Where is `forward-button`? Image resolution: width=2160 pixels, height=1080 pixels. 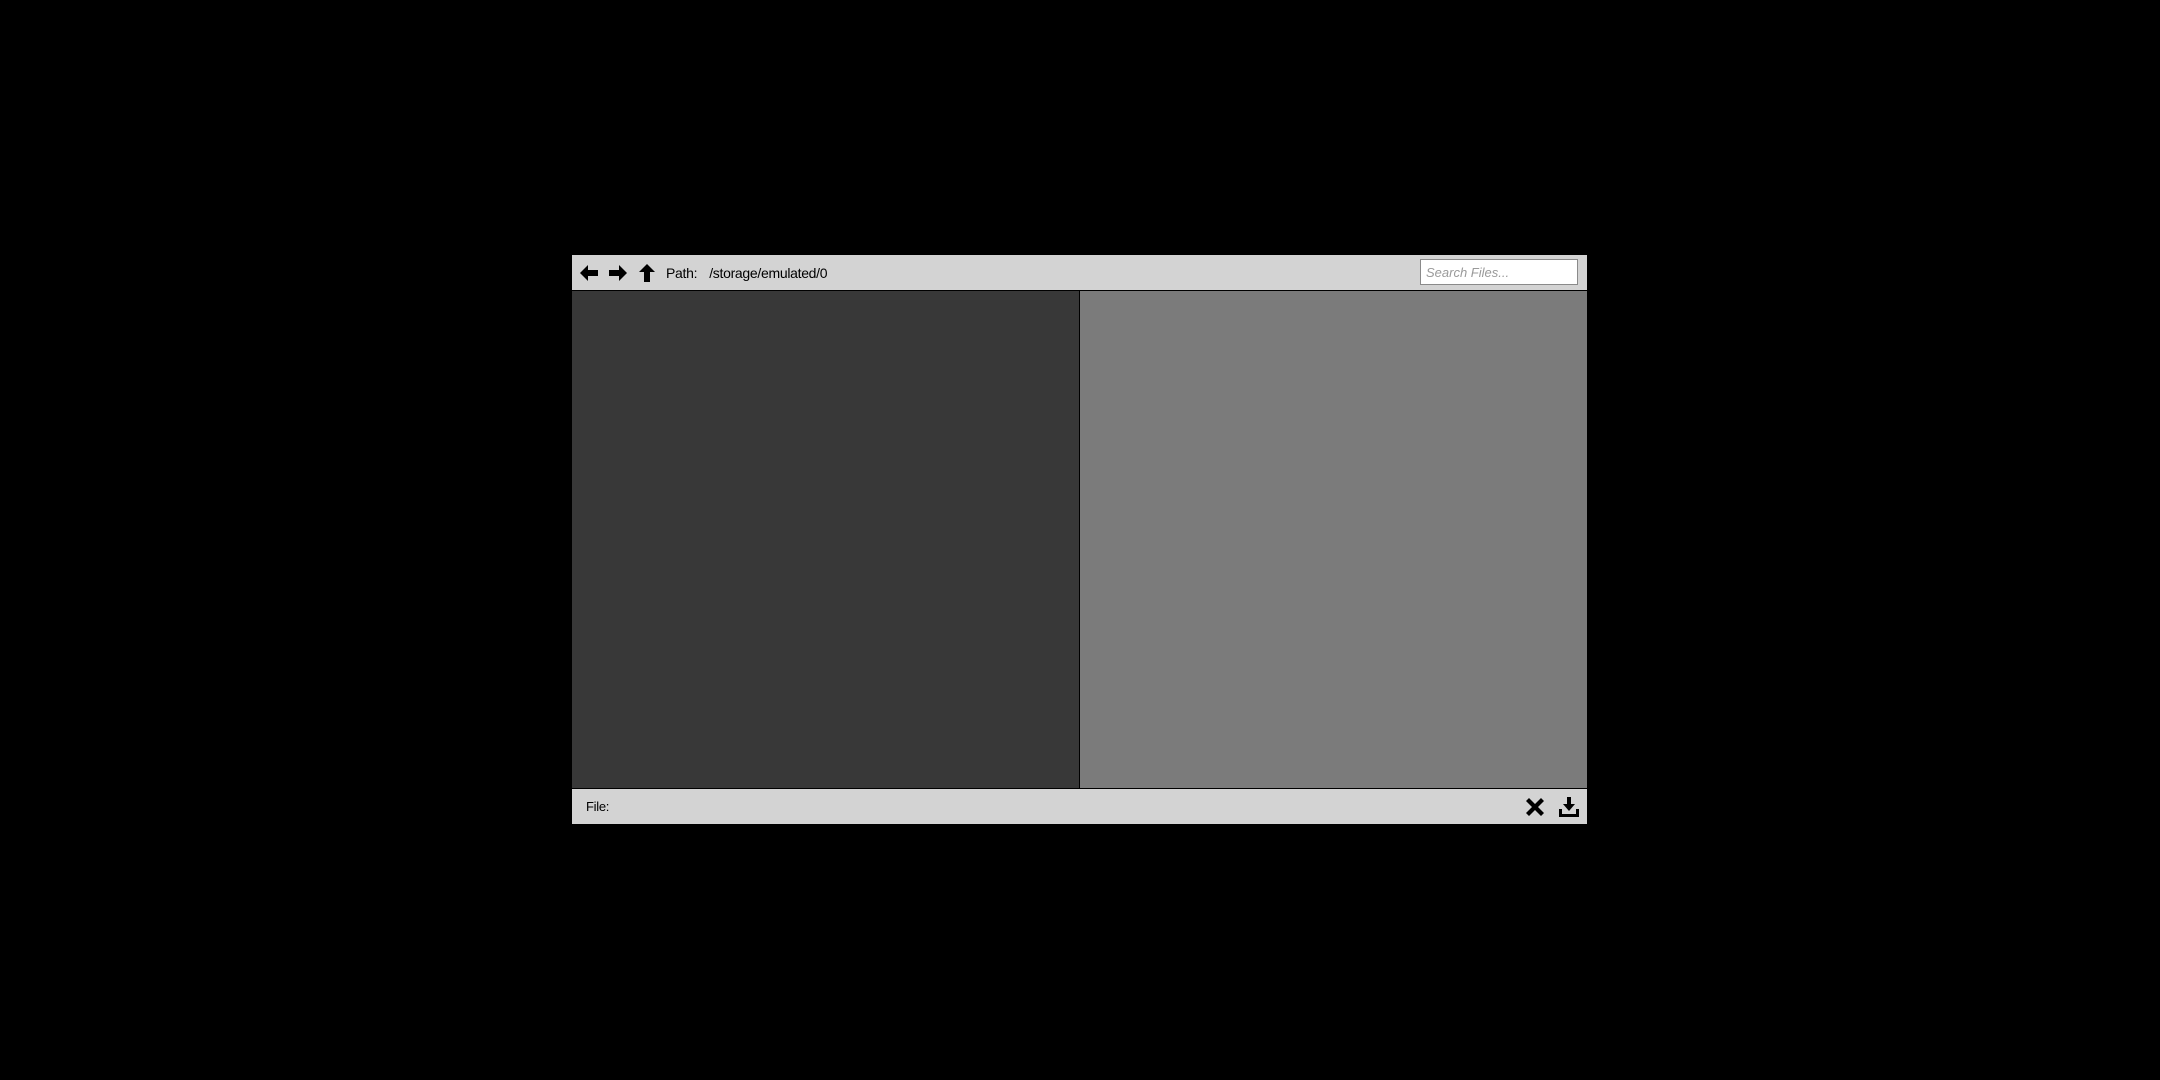 forward-button is located at coordinates (618, 273).